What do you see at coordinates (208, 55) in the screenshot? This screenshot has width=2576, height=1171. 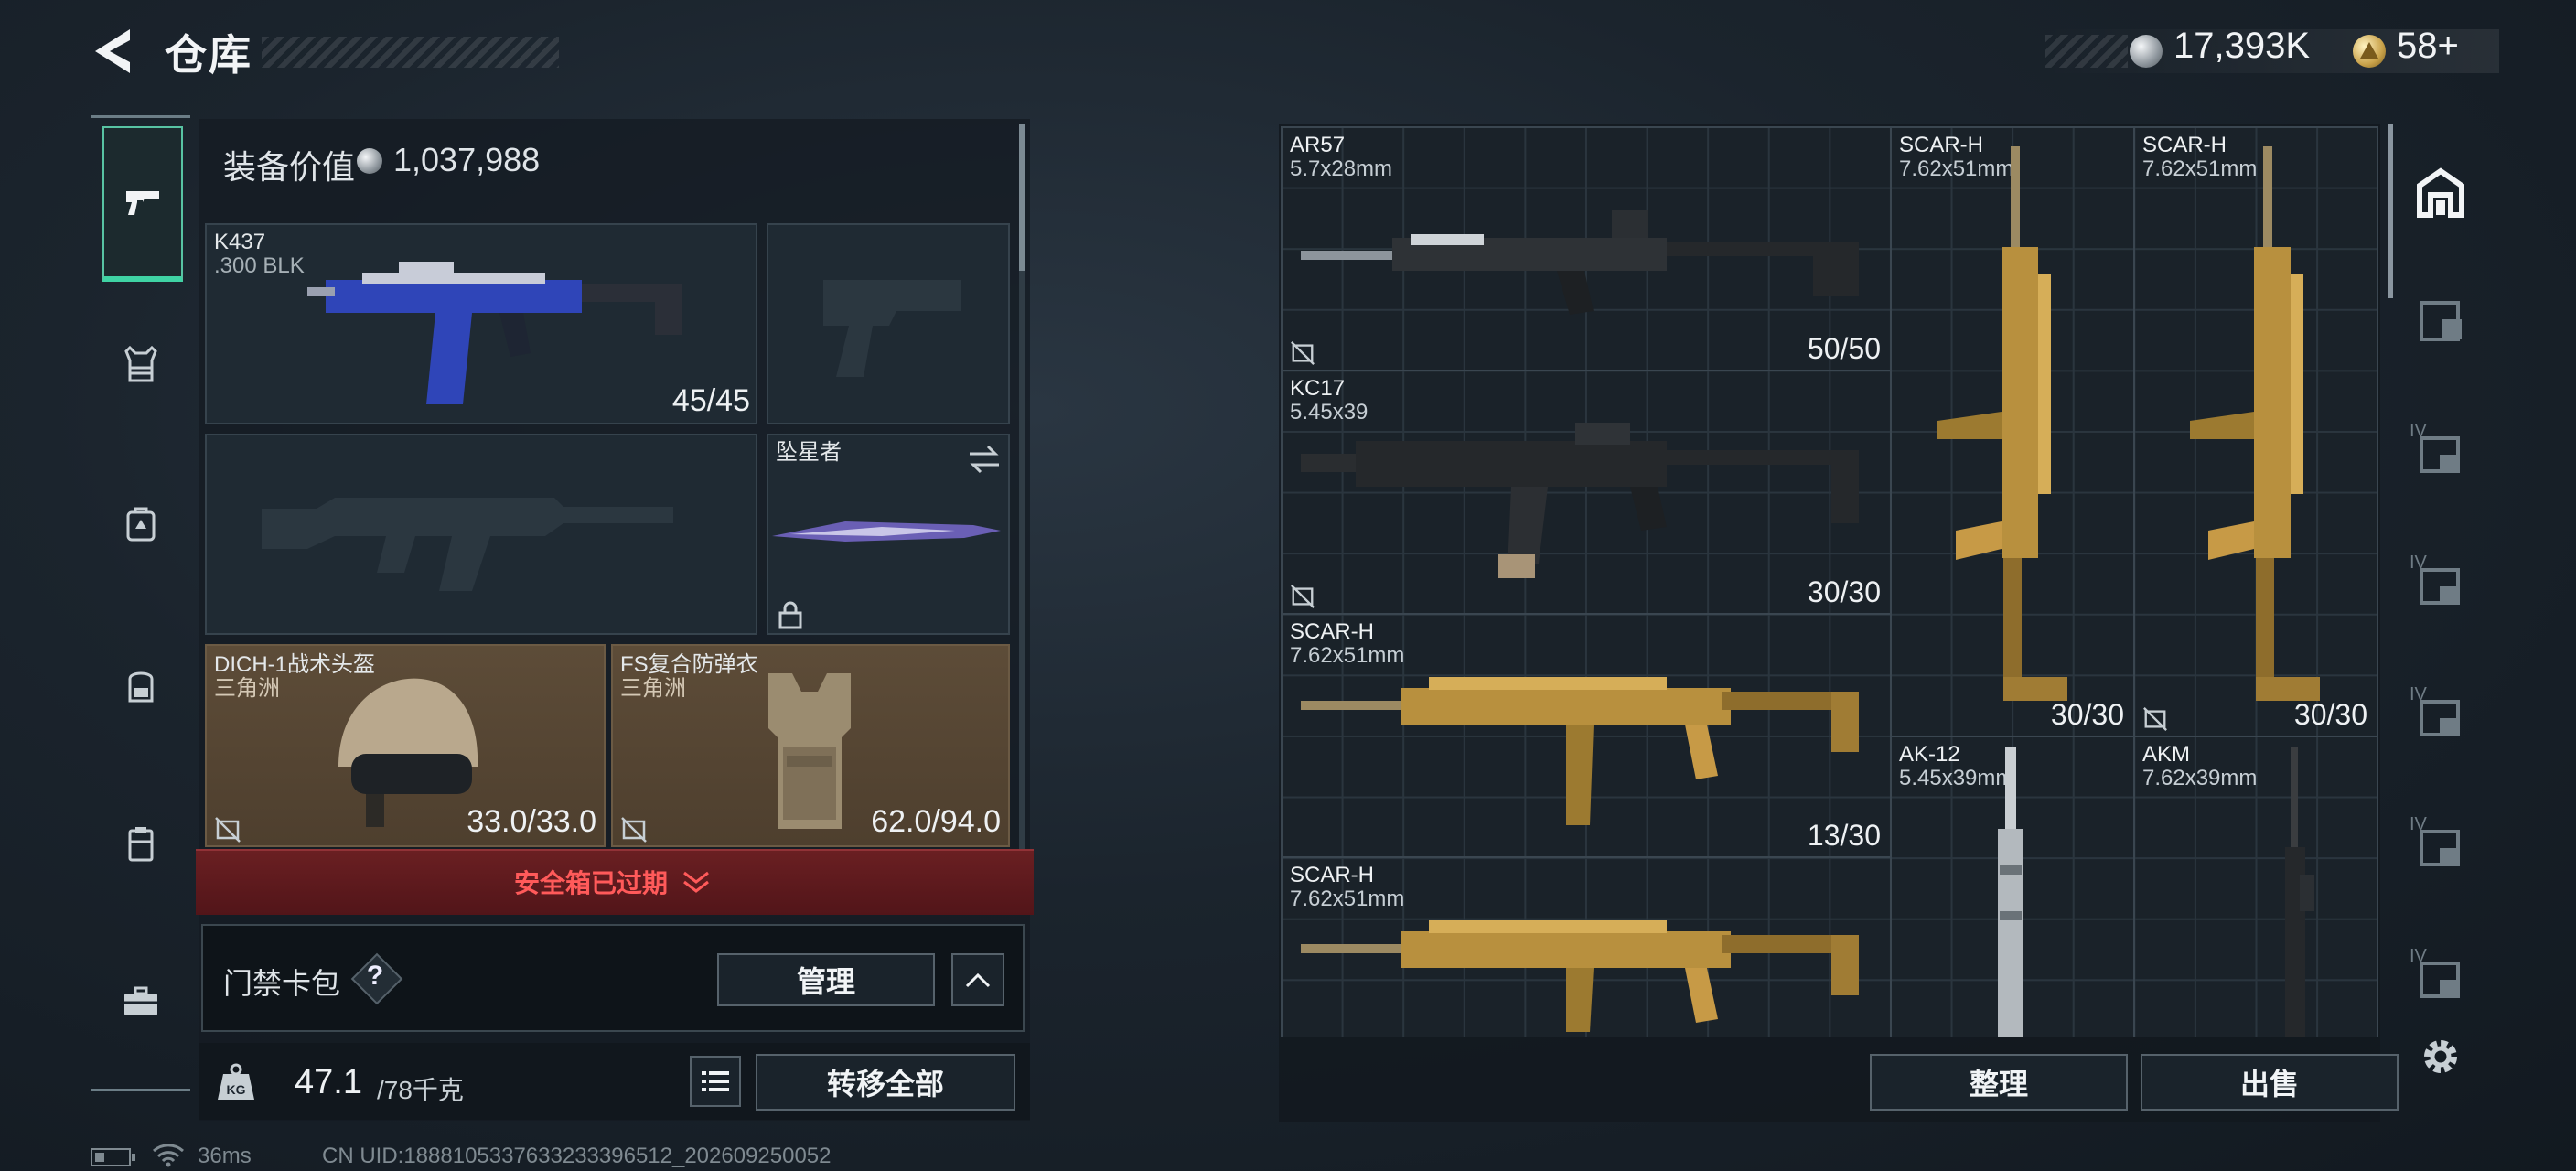 I see `page-title: 仓库` at bounding box center [208, 55].